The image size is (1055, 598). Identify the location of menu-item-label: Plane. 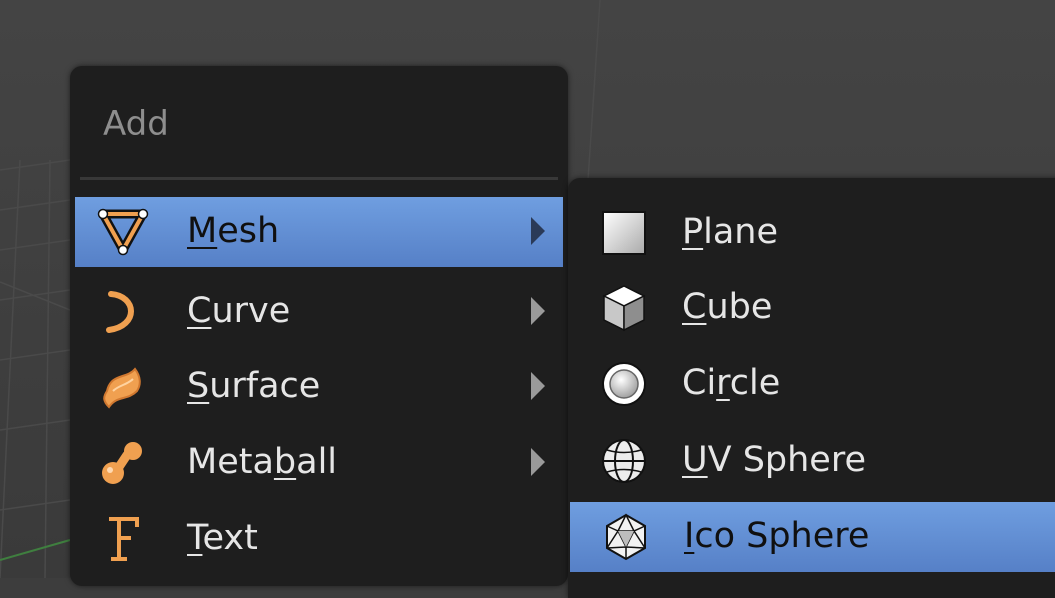
(730, 232).